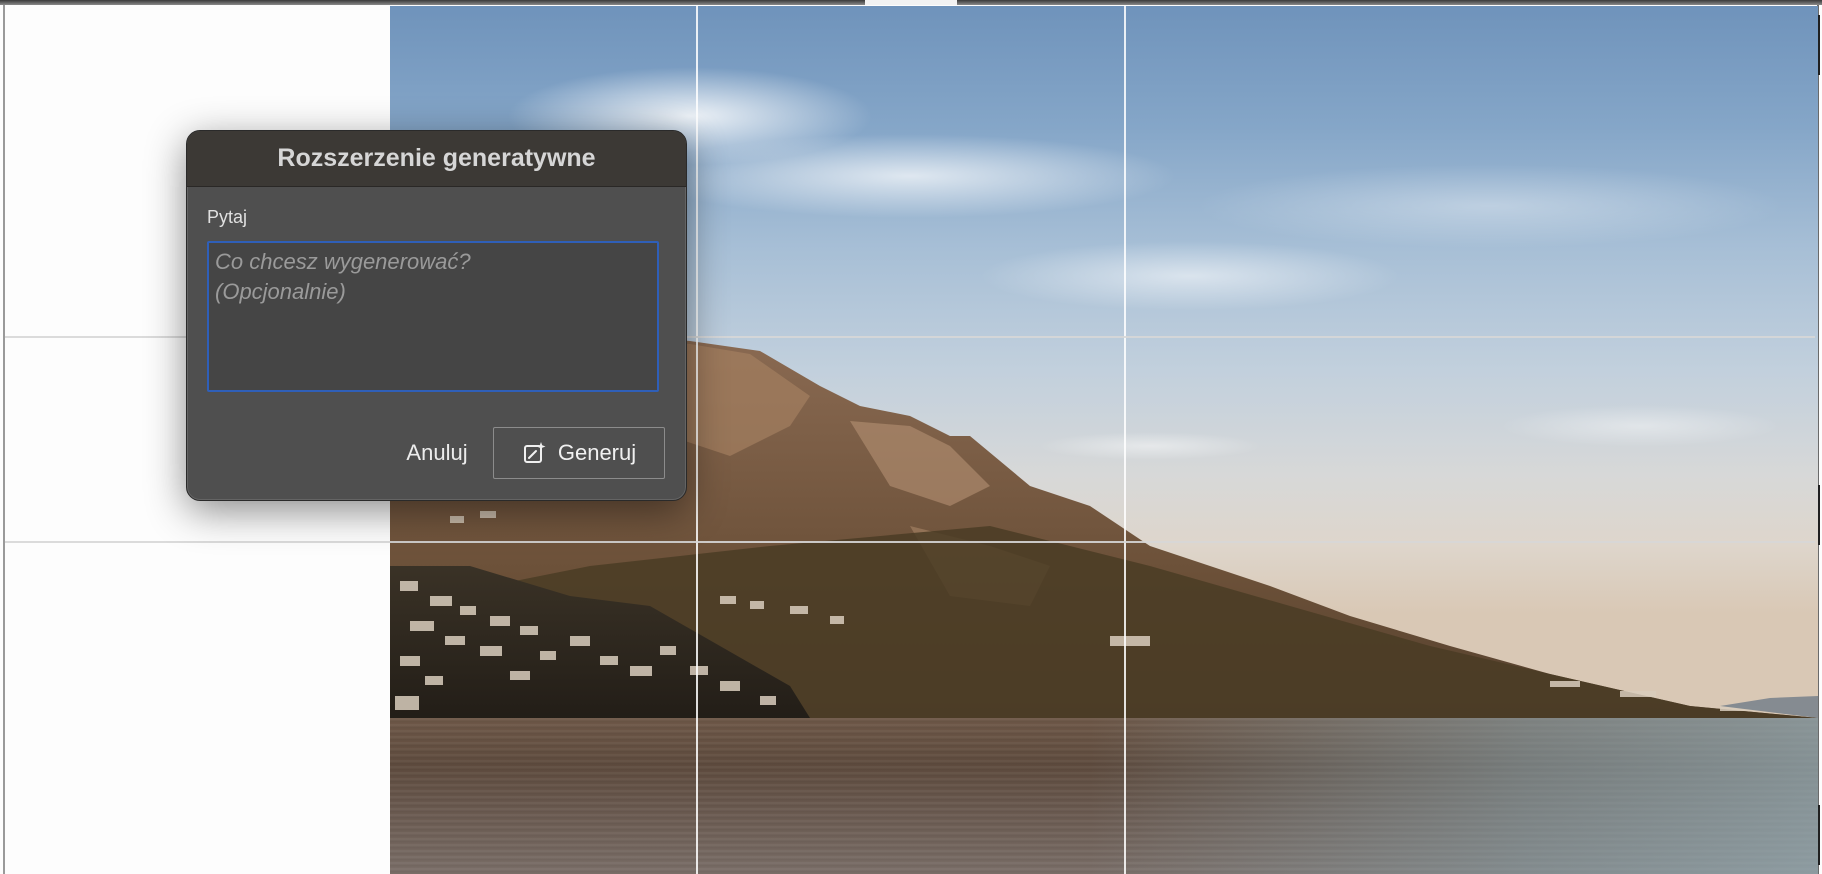 The height and width of the screenshot is (874, 1822). Describe the element at coordinates (1104, 796) in the screenshot. I see `sea-water` at that location.